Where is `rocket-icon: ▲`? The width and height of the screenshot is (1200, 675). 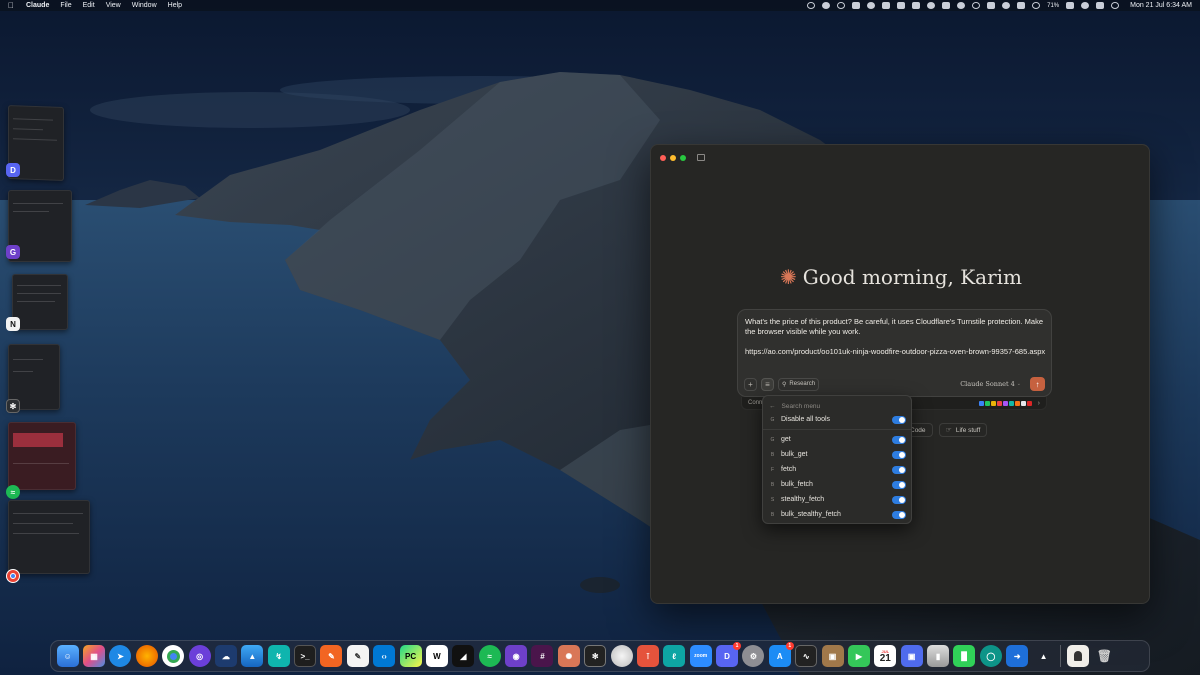
rocket-icon: ▲ is located at coordinates (1044, 656).